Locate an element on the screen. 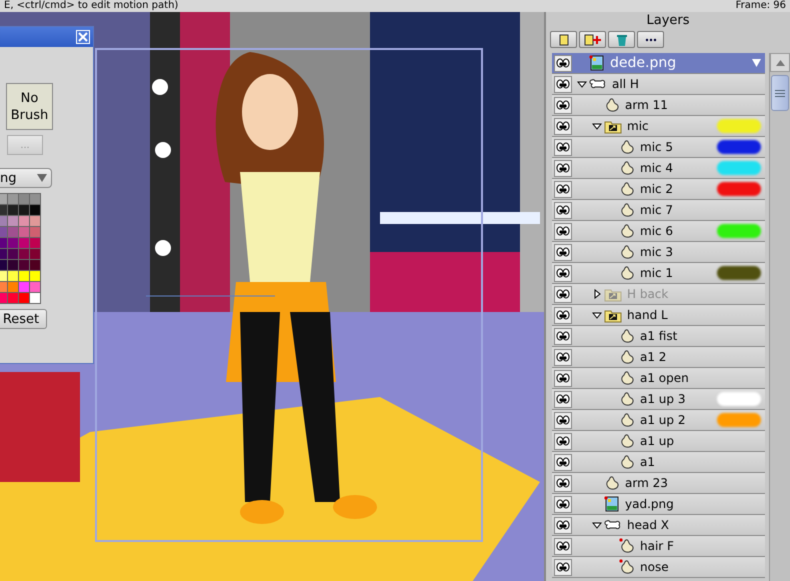 The width and height of the screenshot is (790, 581). layer-row: a1 up is located at coordinates (658, 441).